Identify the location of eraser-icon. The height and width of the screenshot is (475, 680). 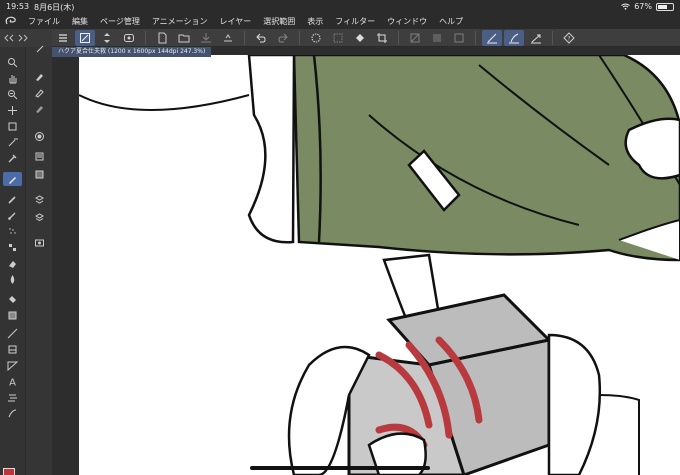
(12, 263).